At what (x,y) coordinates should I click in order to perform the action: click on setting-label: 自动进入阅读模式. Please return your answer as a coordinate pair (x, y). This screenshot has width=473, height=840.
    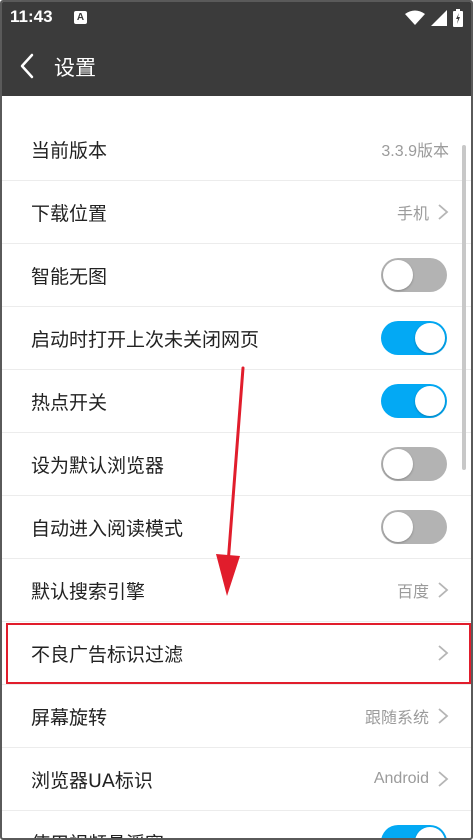
    Looking at the image, I should click on (107, 528).